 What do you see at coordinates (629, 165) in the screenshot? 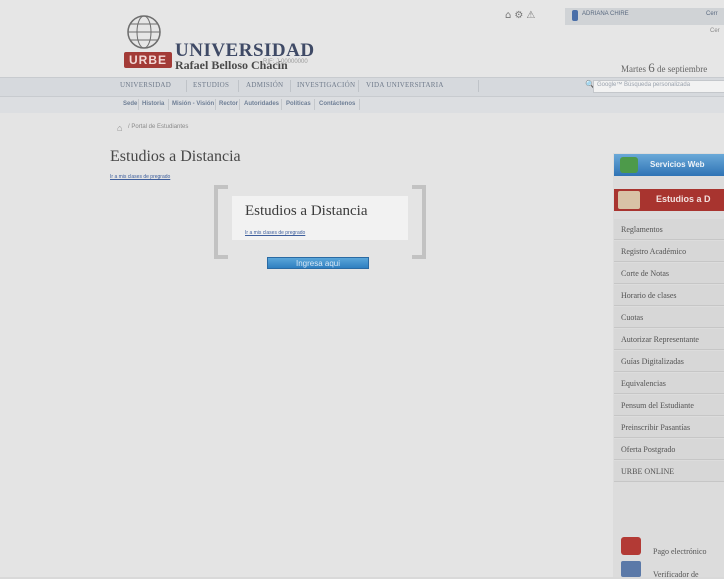
I see `servicios-web-icon` at bounding box center [629, 165].